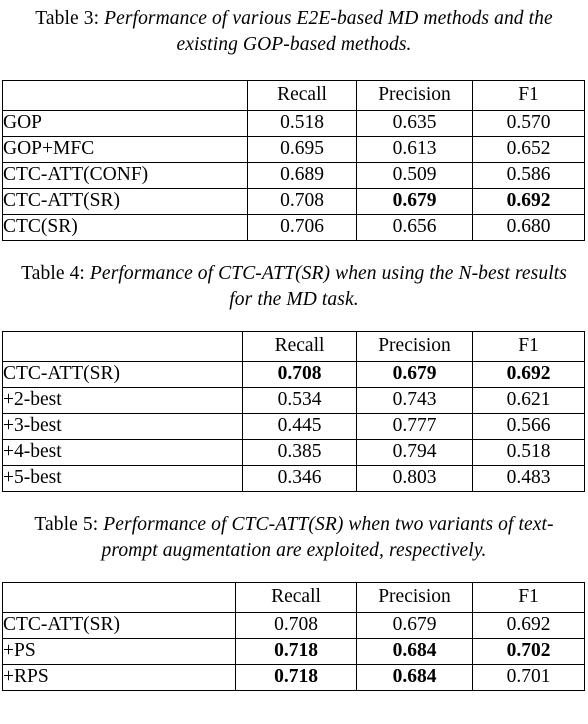 The image size is (588, 724). Describe the element at coordinates (122, 426) in the screenshot. I see `row-label: +3-best` at that location.